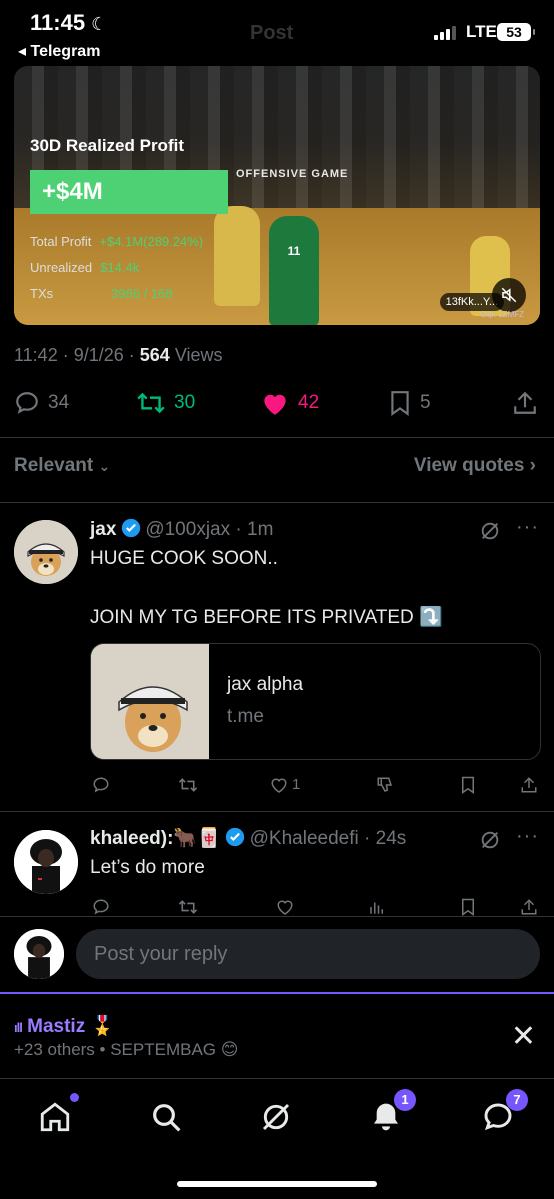 The image size is (554, 1199). I want to click on analytics-icon, so click(376, 908).